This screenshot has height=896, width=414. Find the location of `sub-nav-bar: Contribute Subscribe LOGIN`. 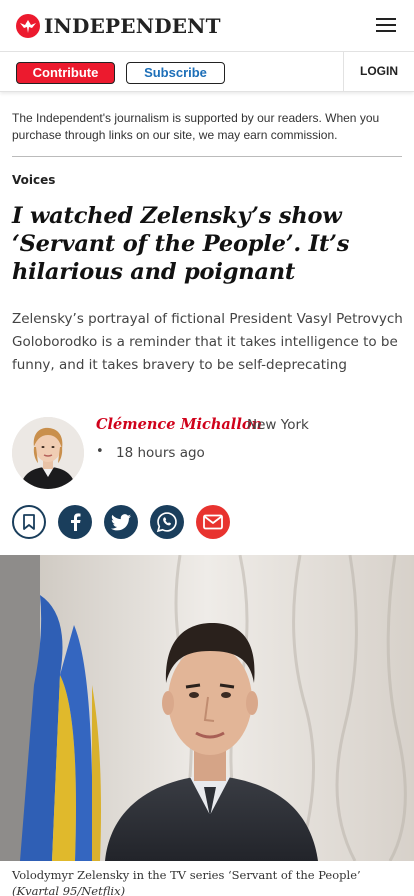

sub-nav-bar: Contribute Subscribe LOGIN is located at coordinates (207, 72).